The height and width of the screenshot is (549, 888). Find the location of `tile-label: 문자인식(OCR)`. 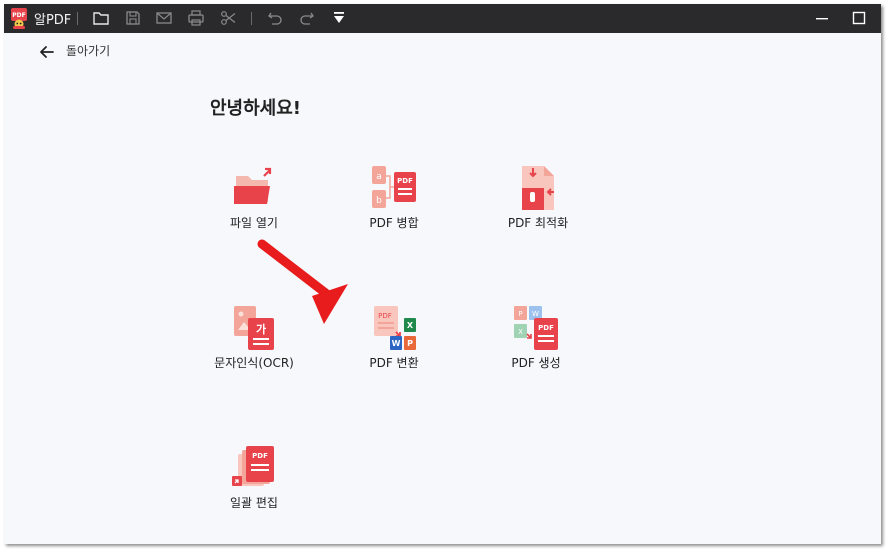

tile-label: 문자인식(OCR) is located at coordinates (254, 363).